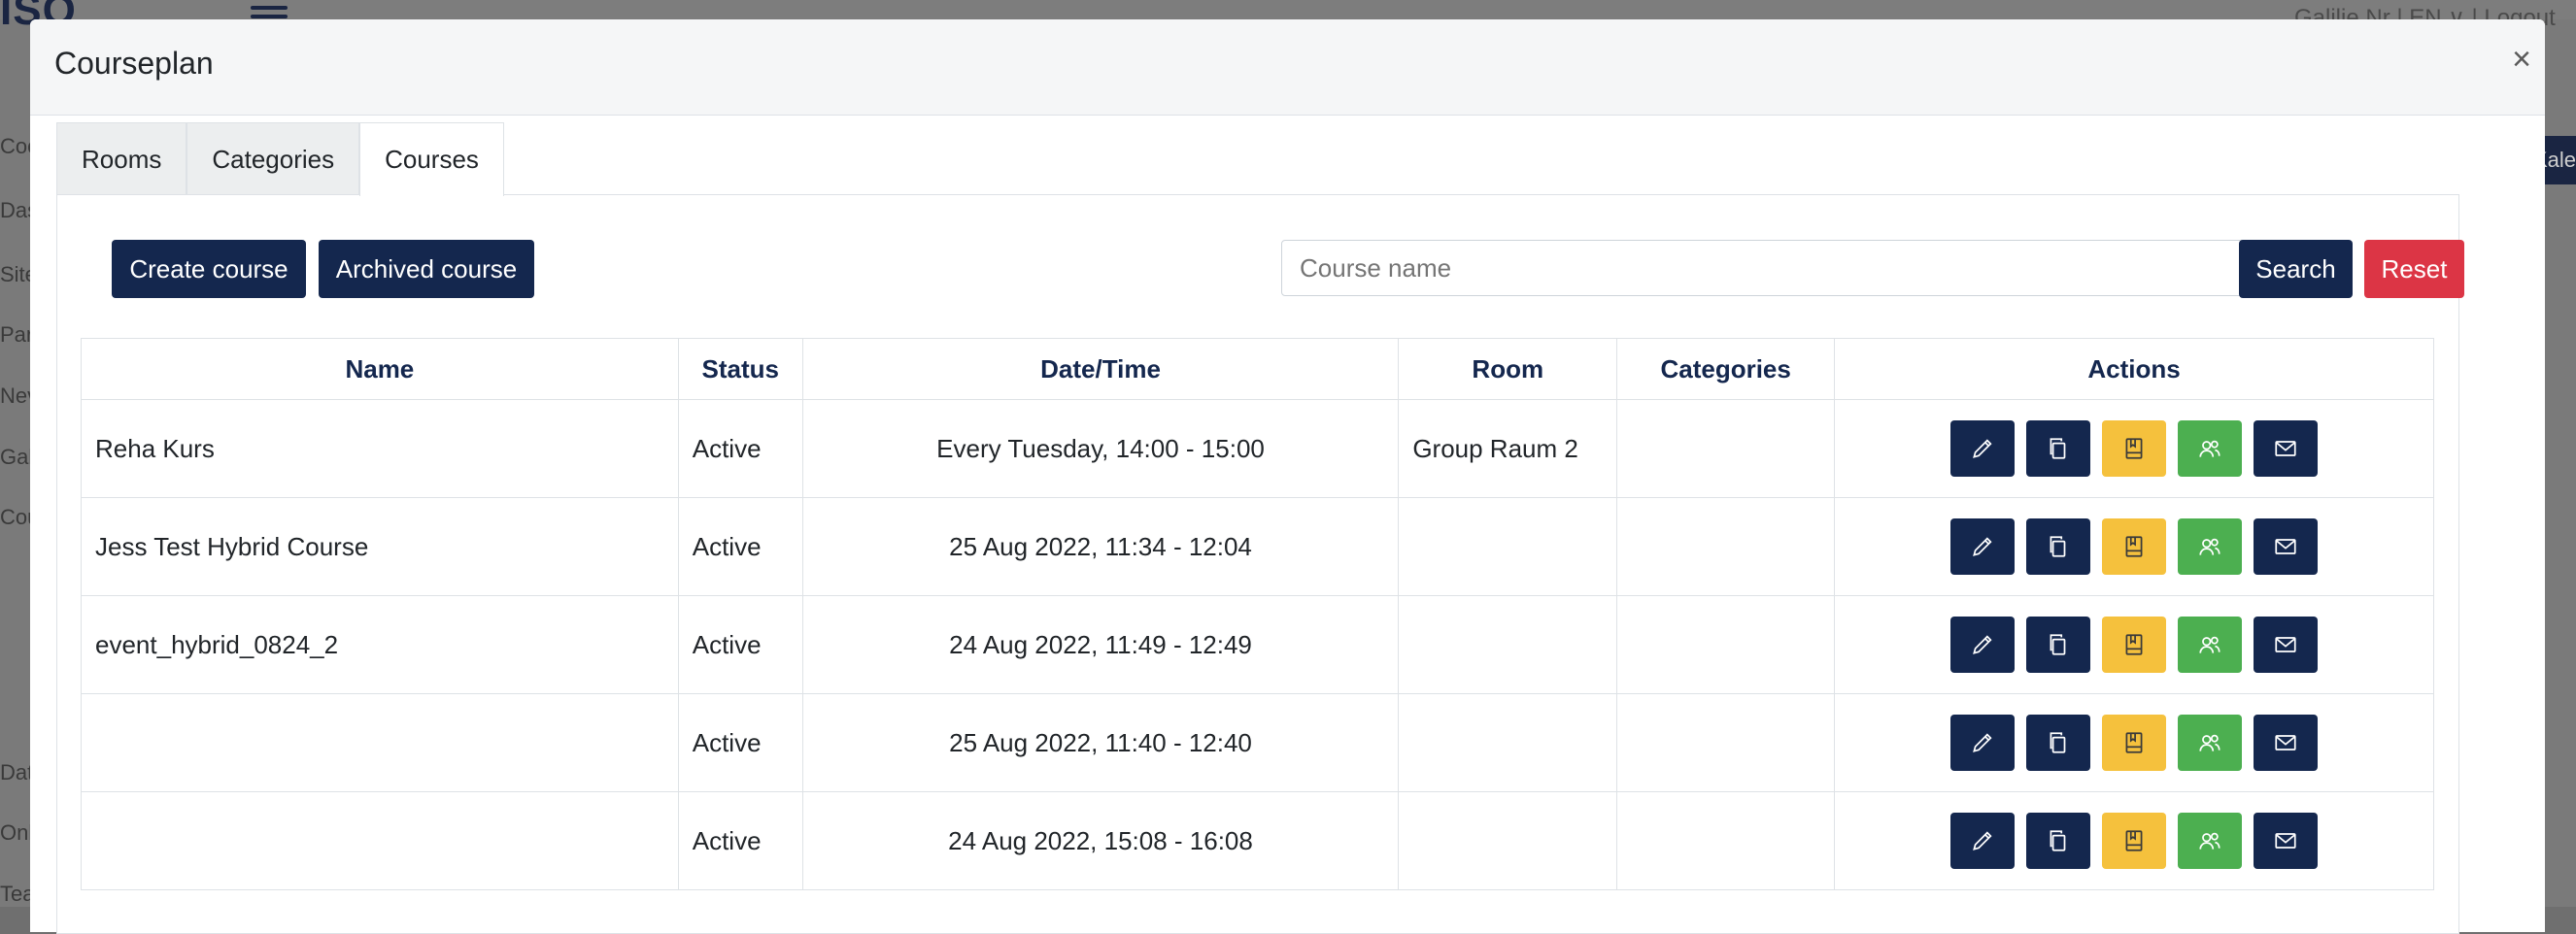 The image size is (2576, 934). What do you see at coordinates (1100, 546) in the screenshot?
I see `course-datetime-cell: 25 Aug 2022, 11:34 - 12:04` at bounding box center [1100, 546].